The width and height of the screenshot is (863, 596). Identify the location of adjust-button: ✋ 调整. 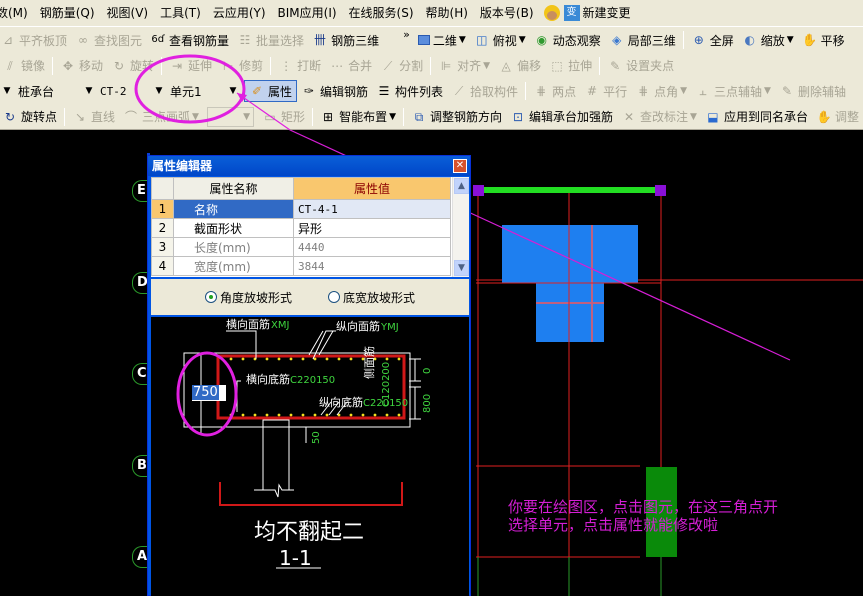
(837, 117).